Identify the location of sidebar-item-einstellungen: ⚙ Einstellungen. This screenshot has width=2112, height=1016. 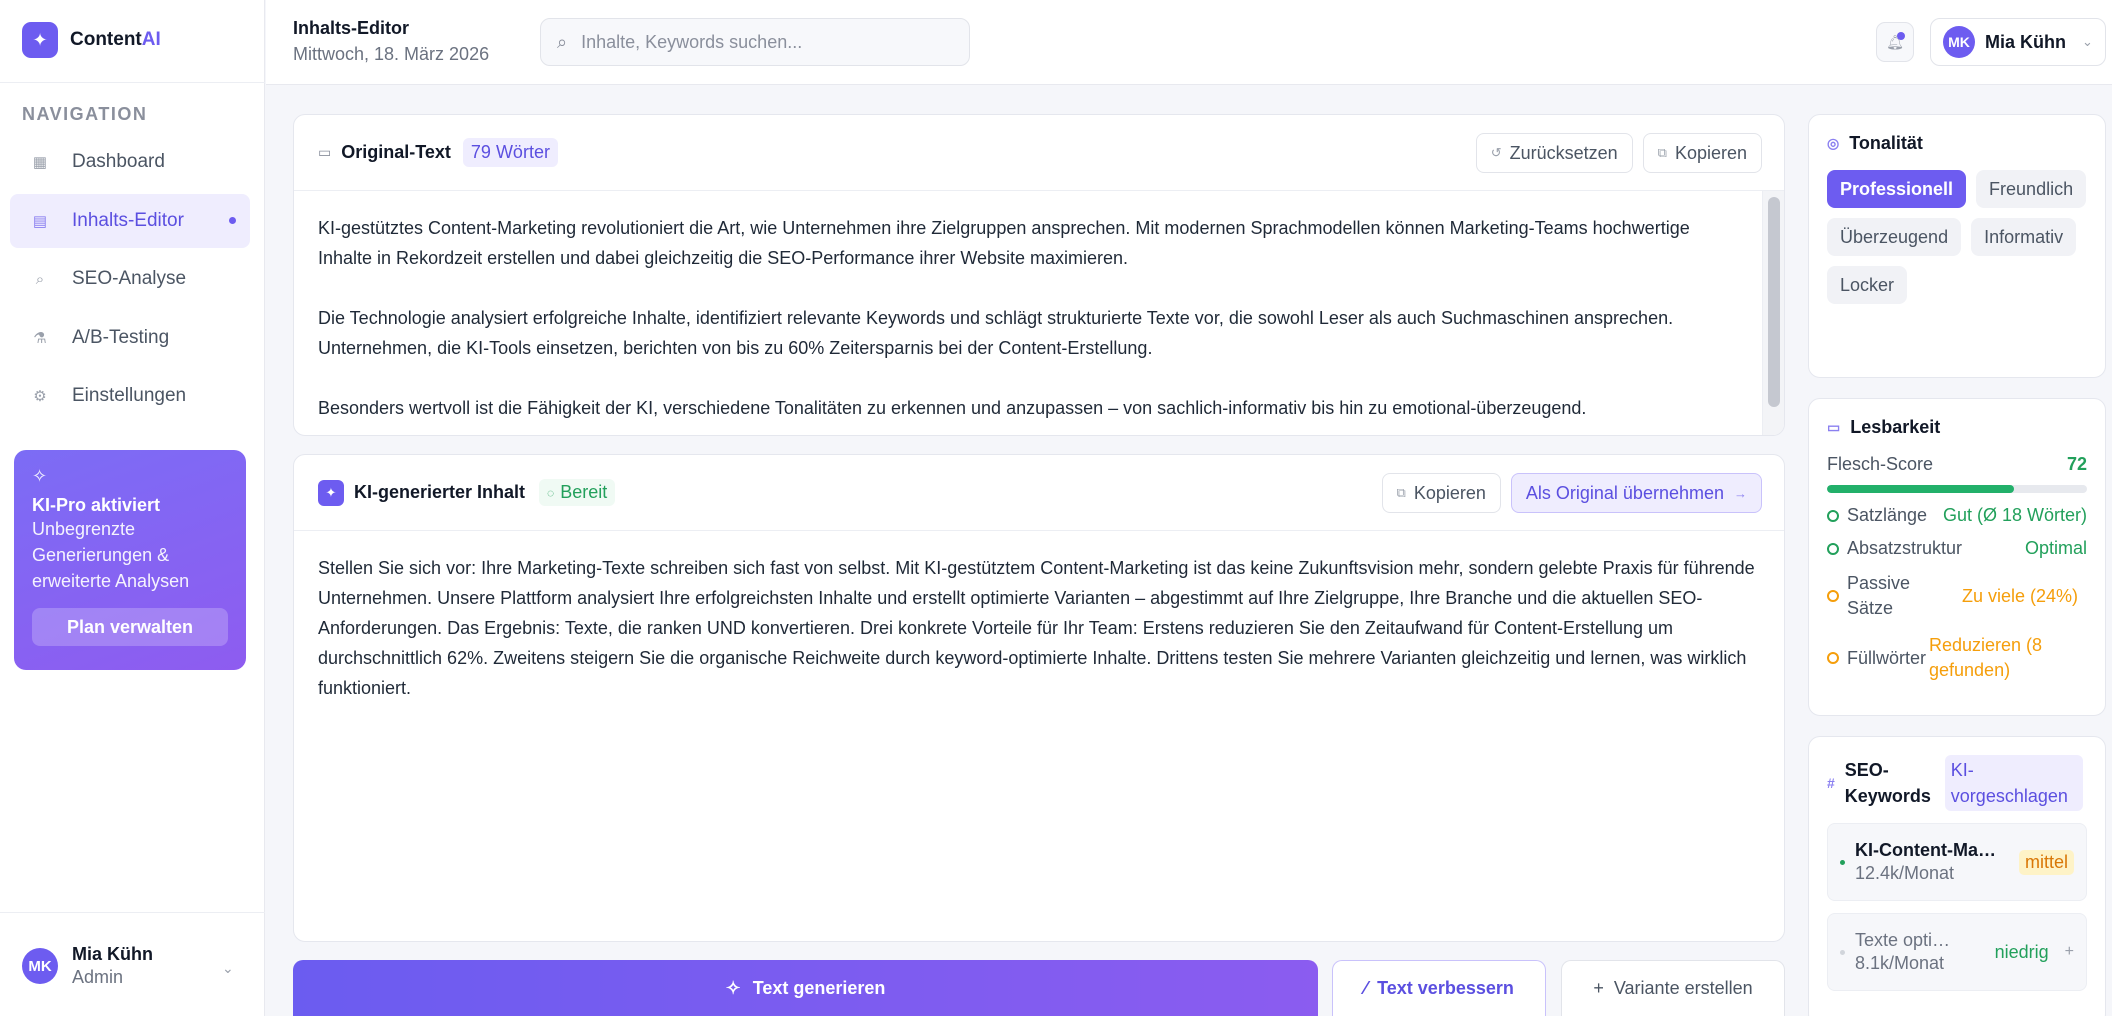
(130, 396).